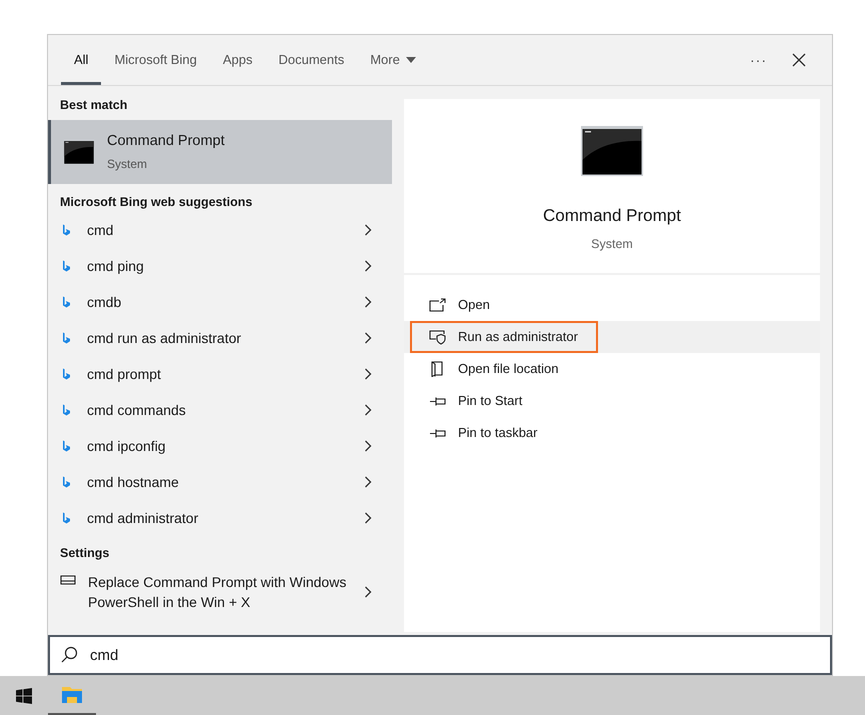 The height and width of the screenshot is (715, 865). I want to click on search-field: cmd, so click(440, 655).